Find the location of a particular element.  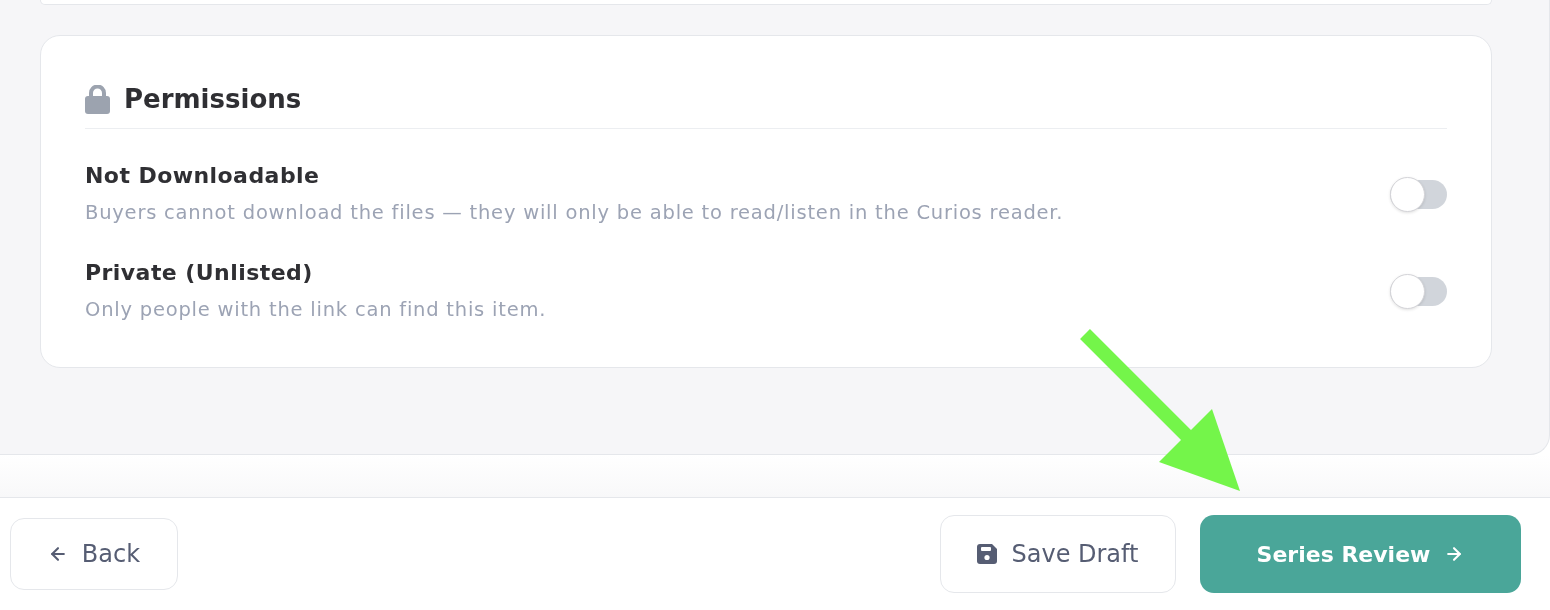

save-draft-button: Save Draft is located at coordinates (1058, 554).